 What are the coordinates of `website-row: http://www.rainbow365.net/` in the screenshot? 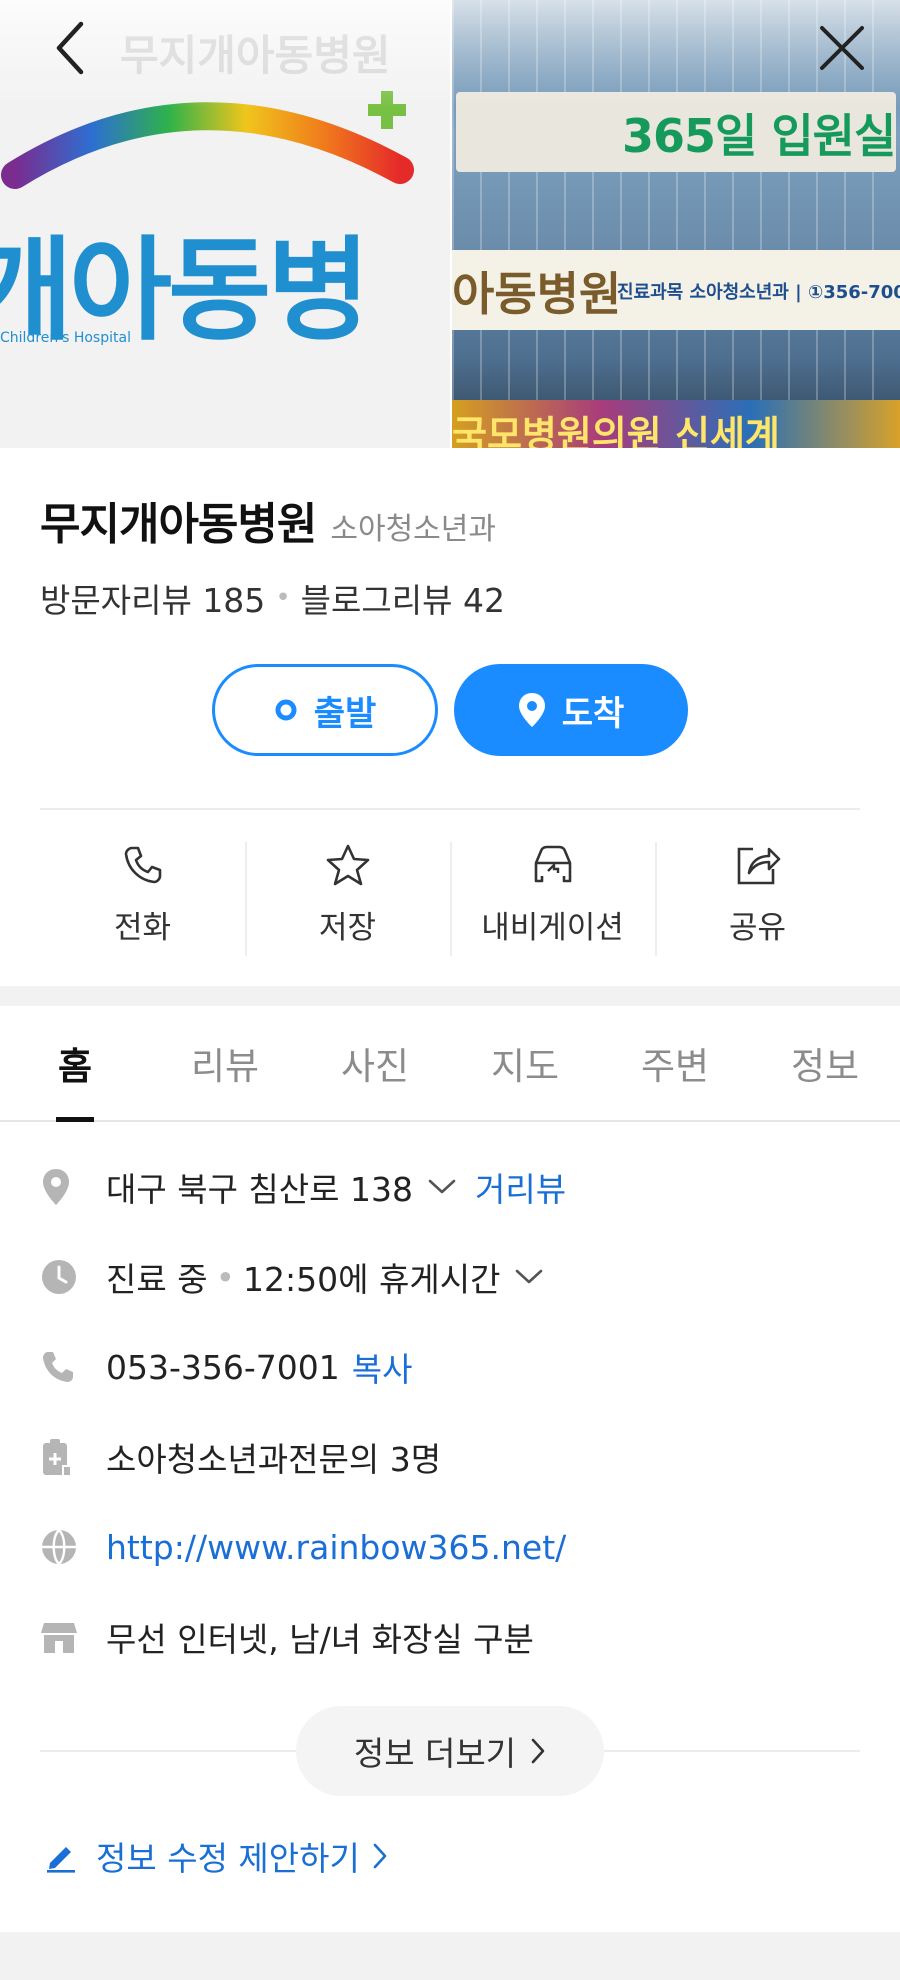 It's located at (450, 1547).